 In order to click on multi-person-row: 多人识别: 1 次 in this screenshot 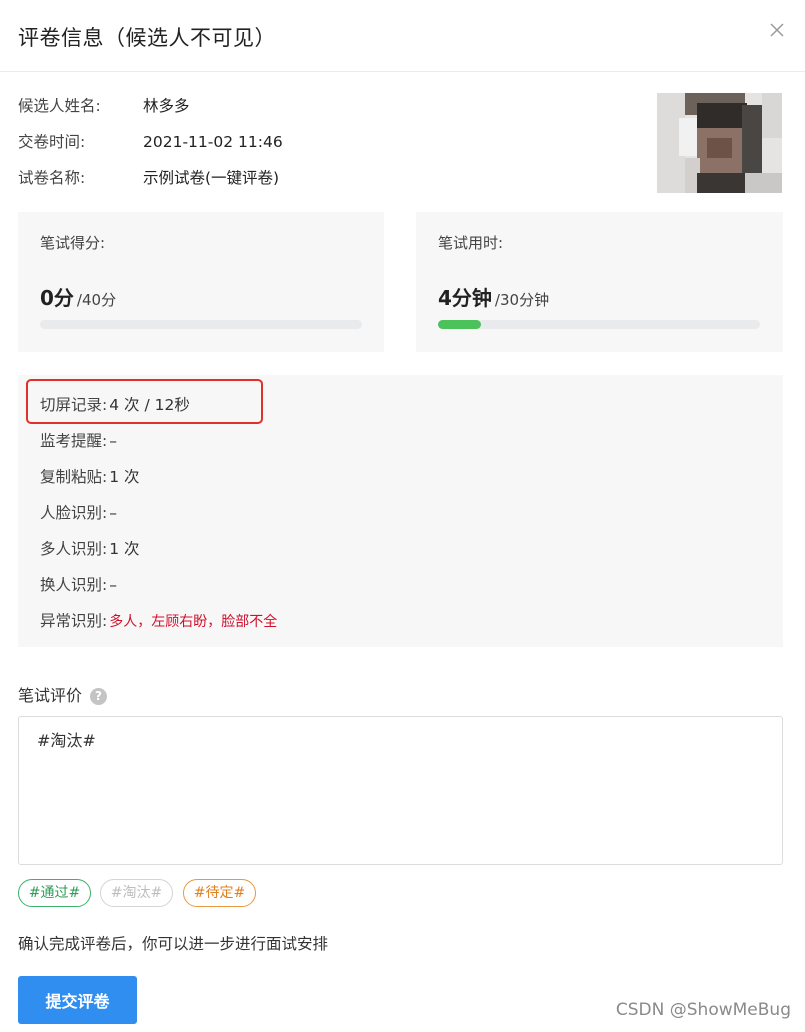, I will do `click(90, 549)`.